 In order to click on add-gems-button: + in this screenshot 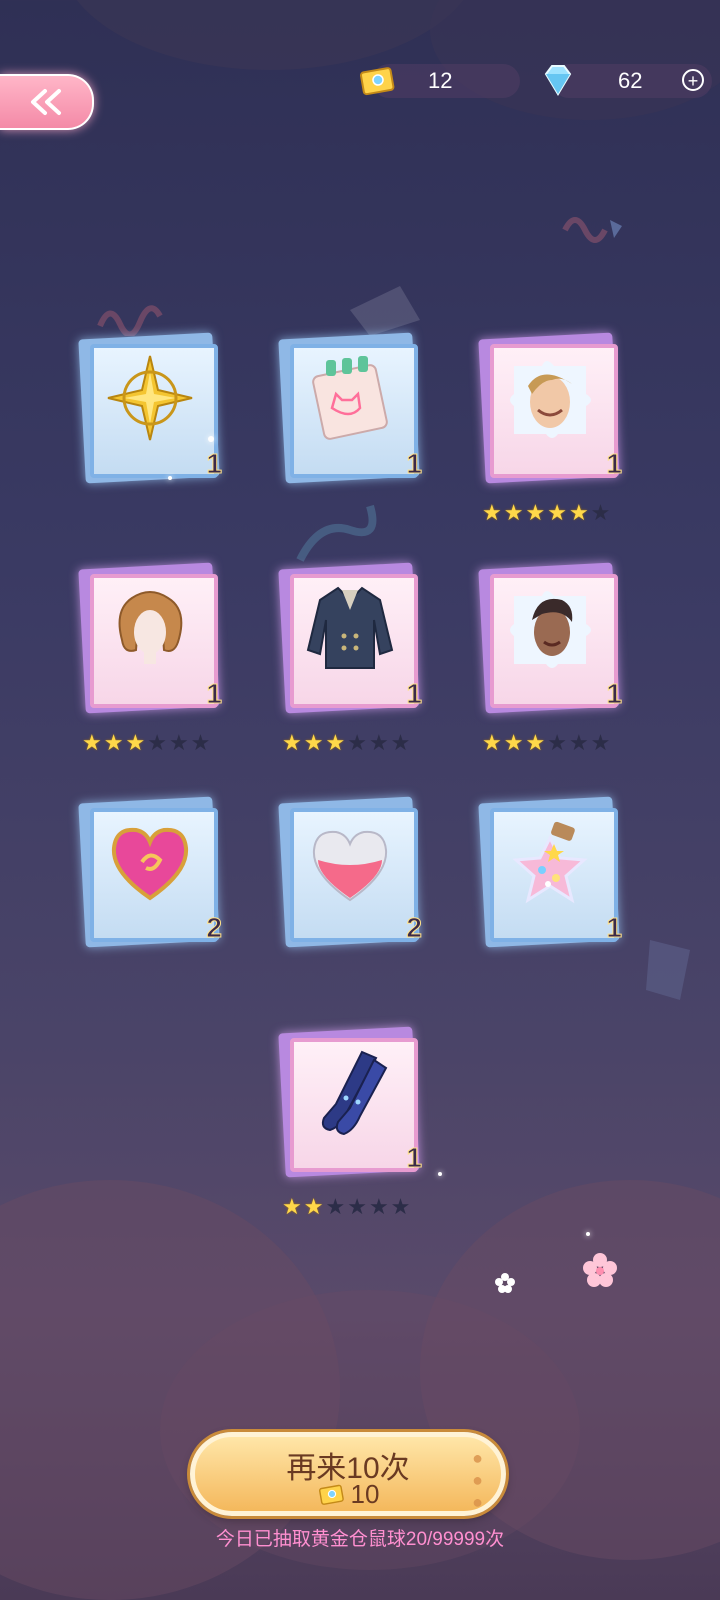, I will do `click(693, 80)`.